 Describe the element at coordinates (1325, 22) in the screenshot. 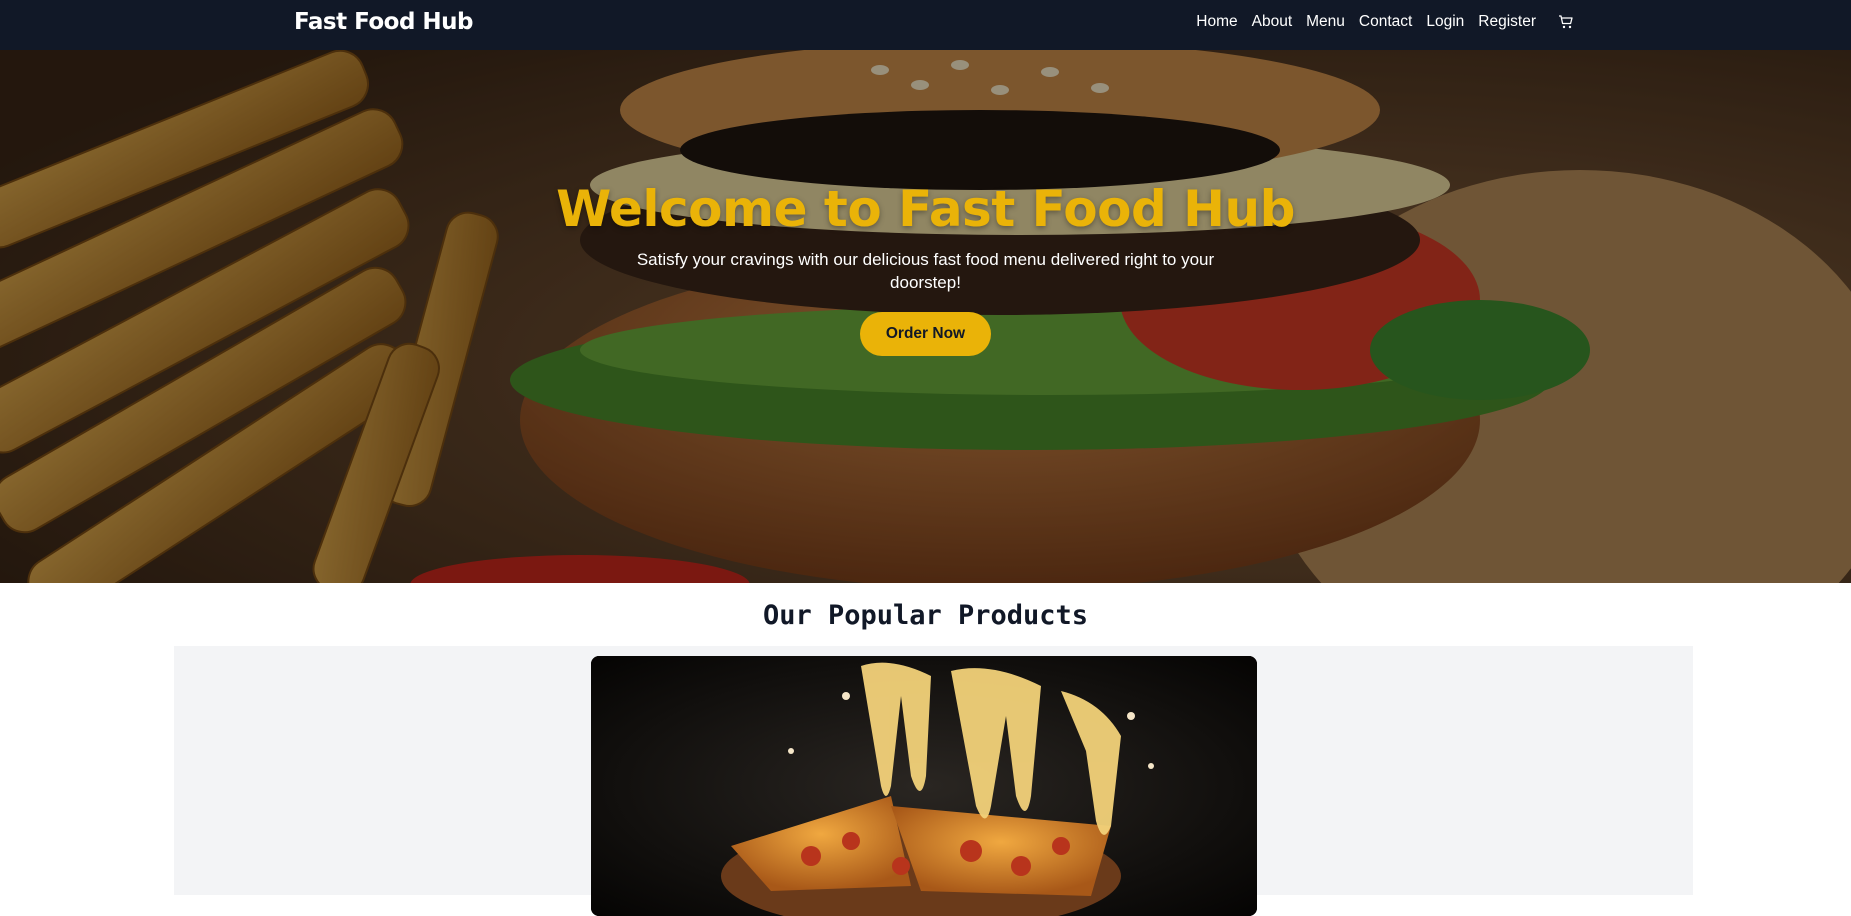

I see `nav-menu-link: Menu` at that location.